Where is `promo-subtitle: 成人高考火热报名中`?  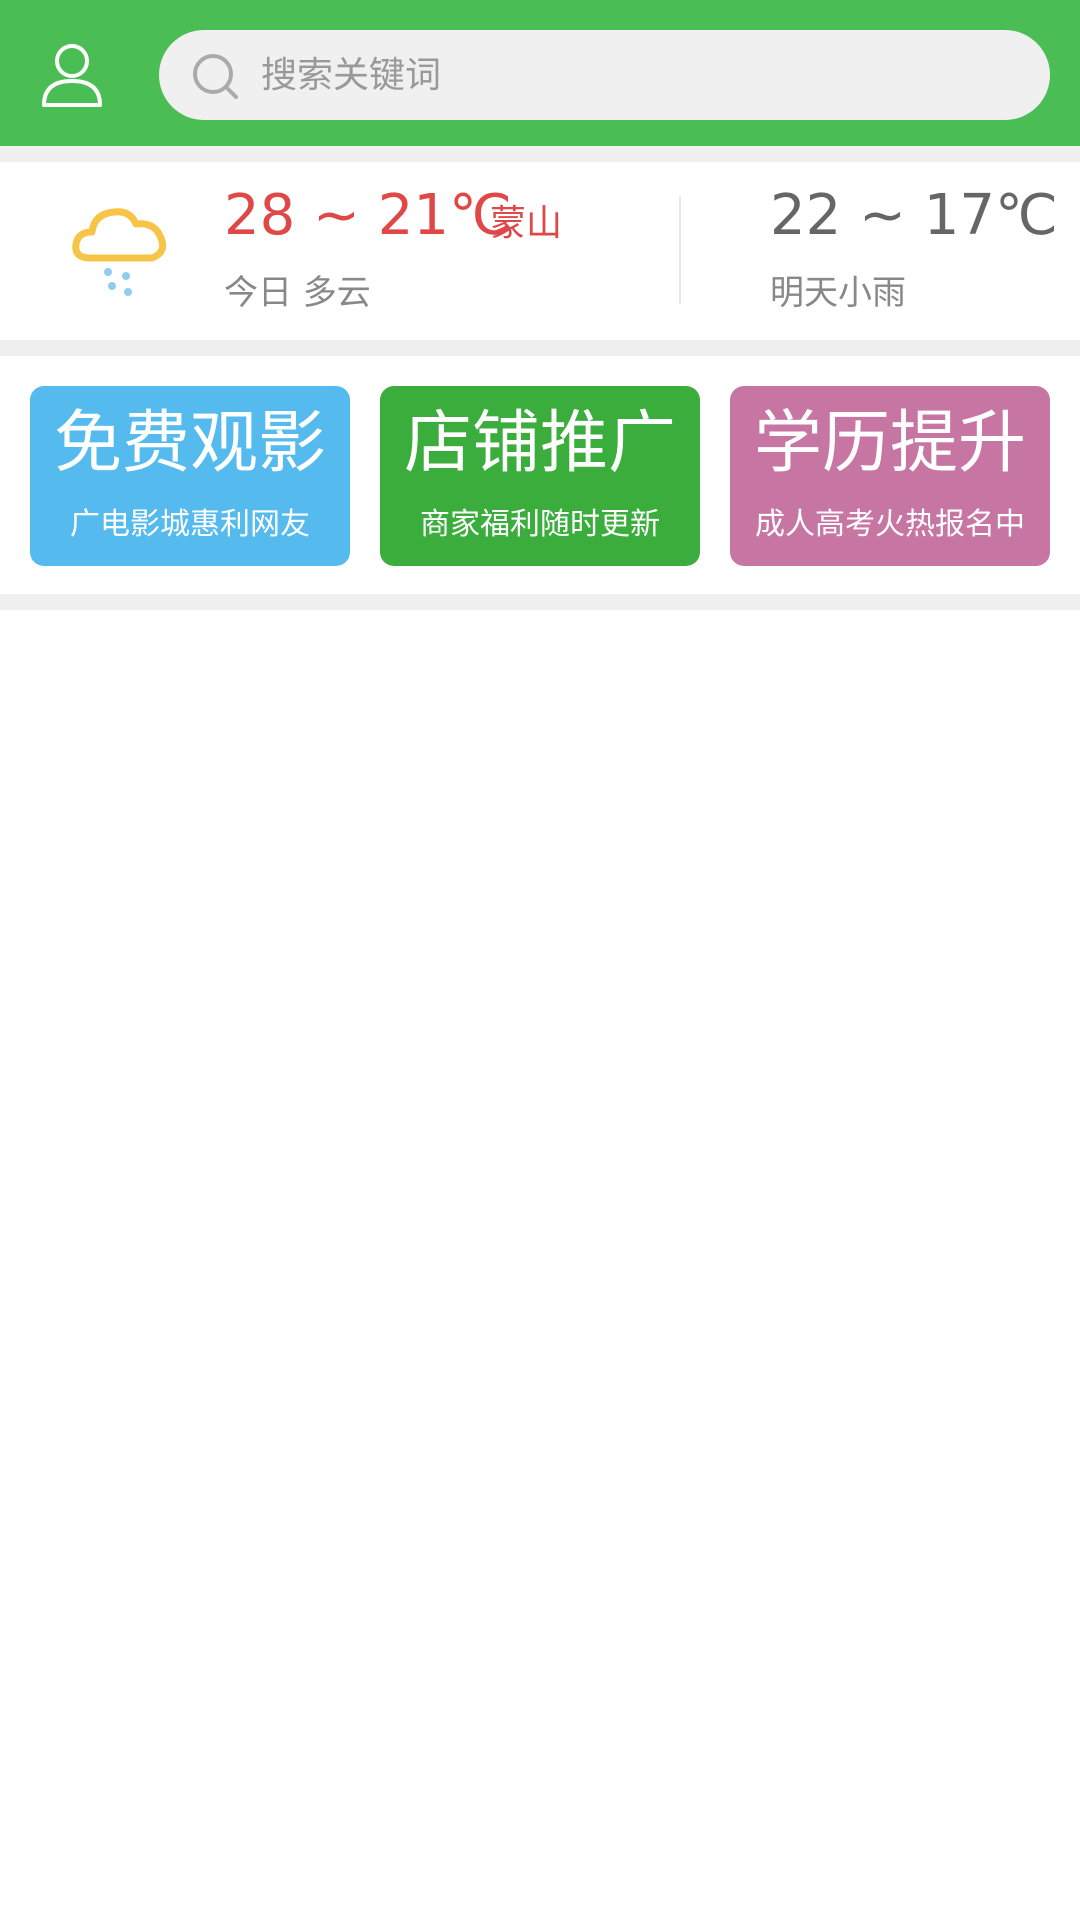
promo-subtitle: 成人高考火热报名中 is located at coordinates (890, 524).